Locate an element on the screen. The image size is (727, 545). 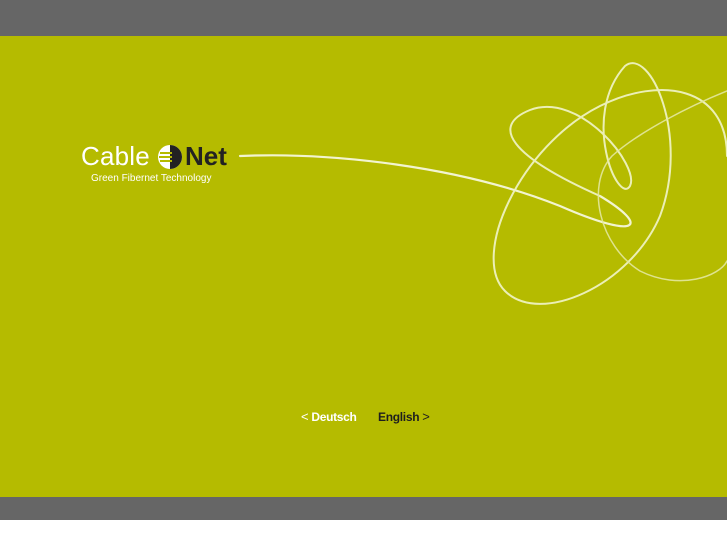
logo-word-net: Net is located at coordinates (206, 156).